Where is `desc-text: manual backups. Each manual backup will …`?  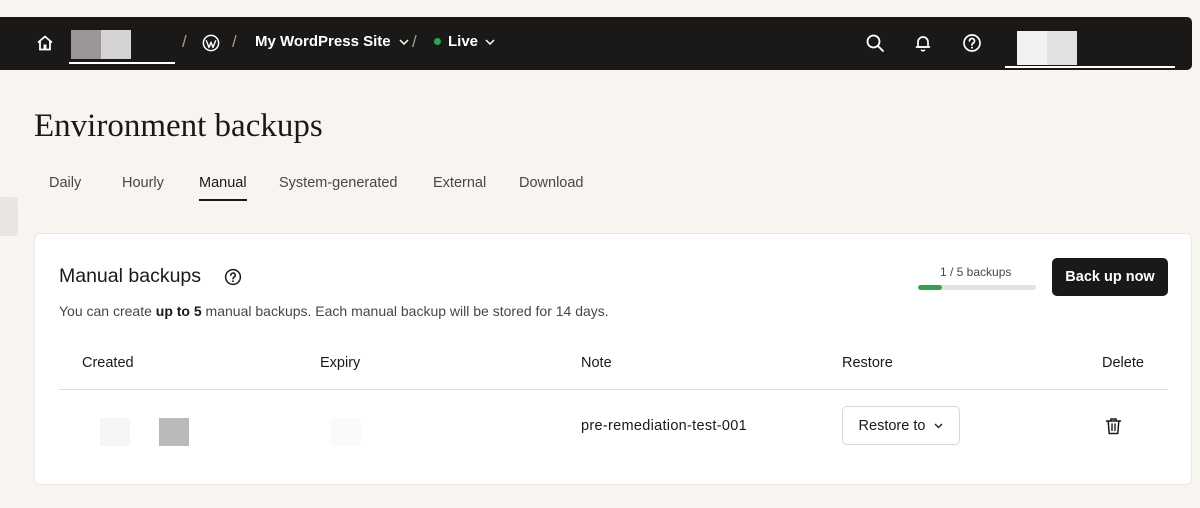
desc-text: manual backups. Each manual backup will … is located at coordinates (405, 311).